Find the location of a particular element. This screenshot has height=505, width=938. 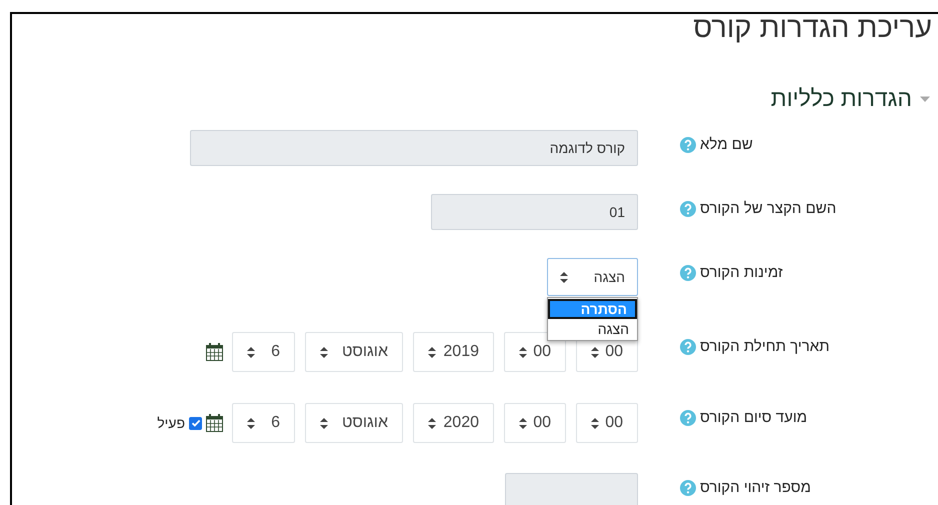

field-label: השם הקצר של הקורס is located at coordinates (768, 209).